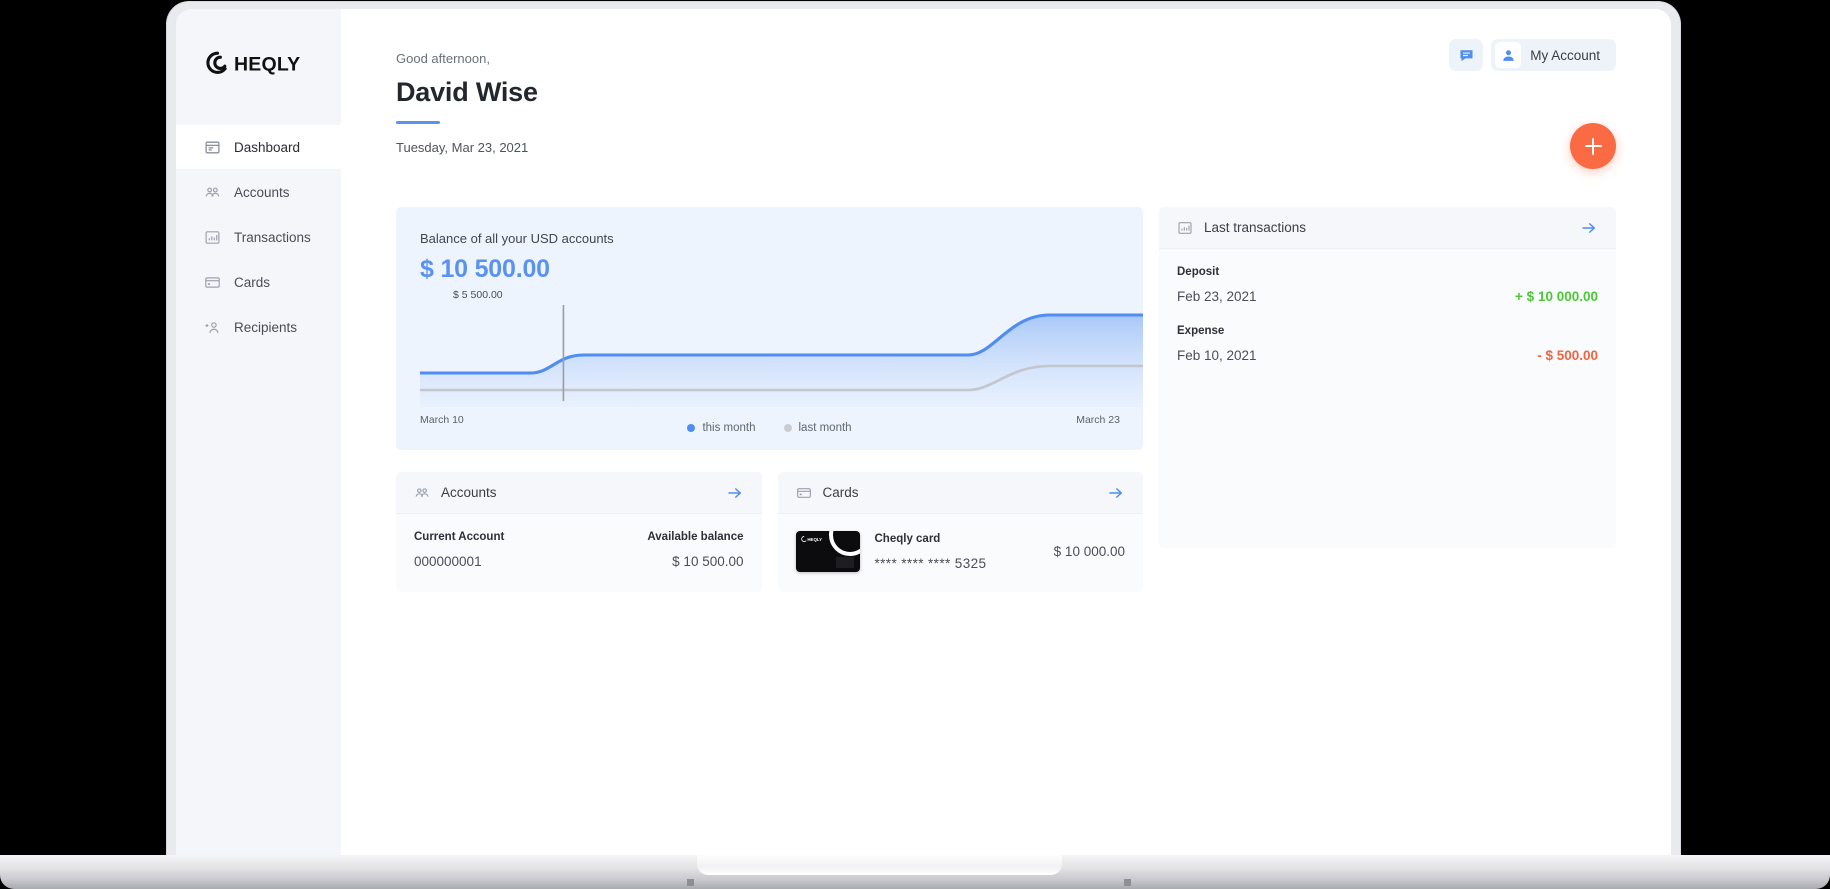  Describe the element at coordinates (212, 327) in the screenshot. I see `add-person-icon` at that location.